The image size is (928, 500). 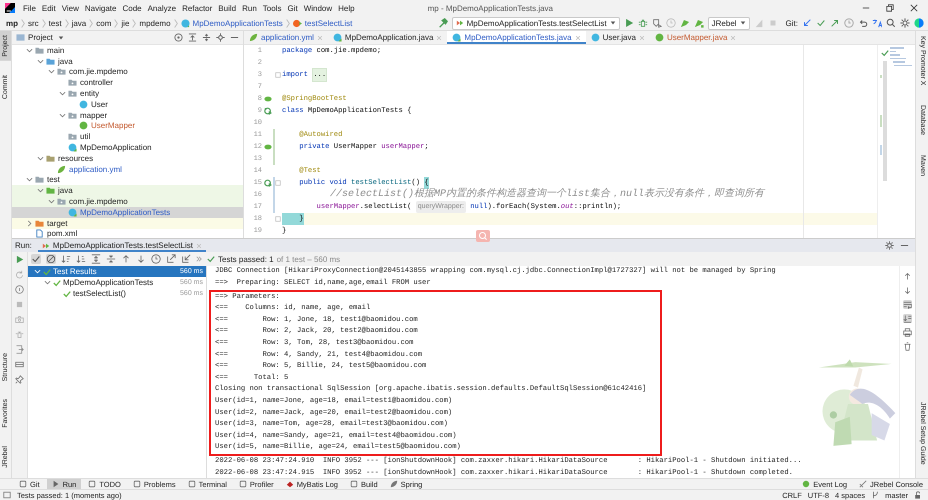 I want to click on editor-tab: UserMapper.java, so click(x=696, y=37).